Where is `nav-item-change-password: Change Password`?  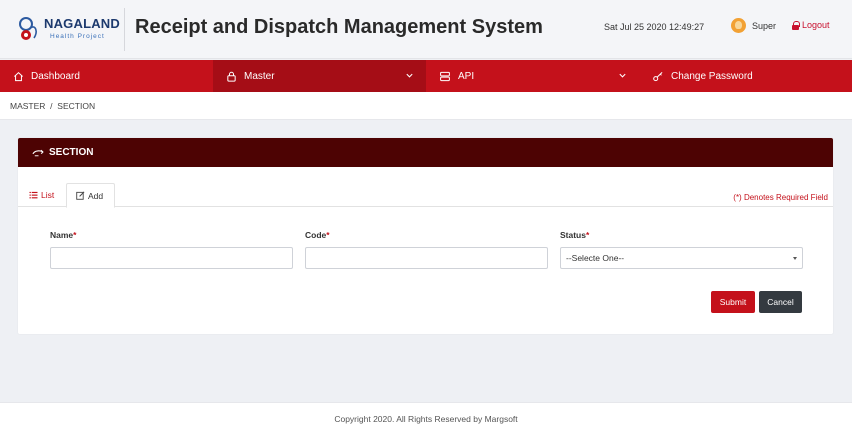 nav-item-change-password: Change Password is located at coordinates (745, 76).